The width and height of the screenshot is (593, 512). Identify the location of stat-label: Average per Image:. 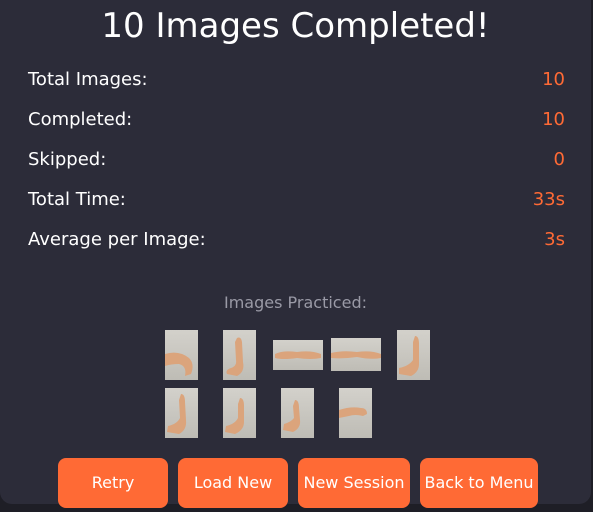
(117, 239).